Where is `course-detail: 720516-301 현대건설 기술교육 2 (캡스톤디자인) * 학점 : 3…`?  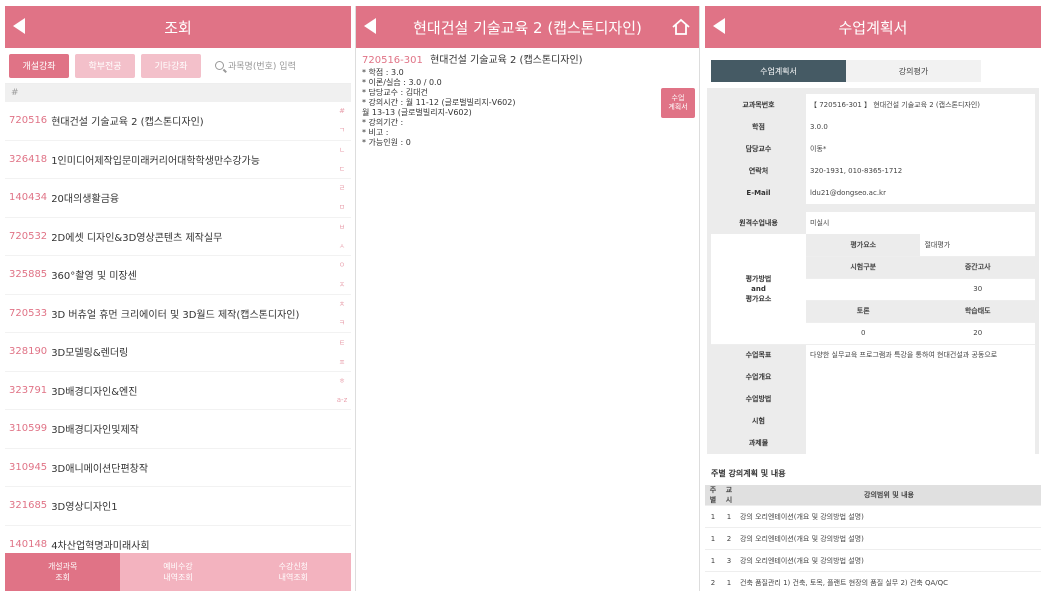 course-detail: 720516-301 현대건설 기술교육 2 (캡스톤디자인) * 학점 : 3… is located at coordinates (527, 102).